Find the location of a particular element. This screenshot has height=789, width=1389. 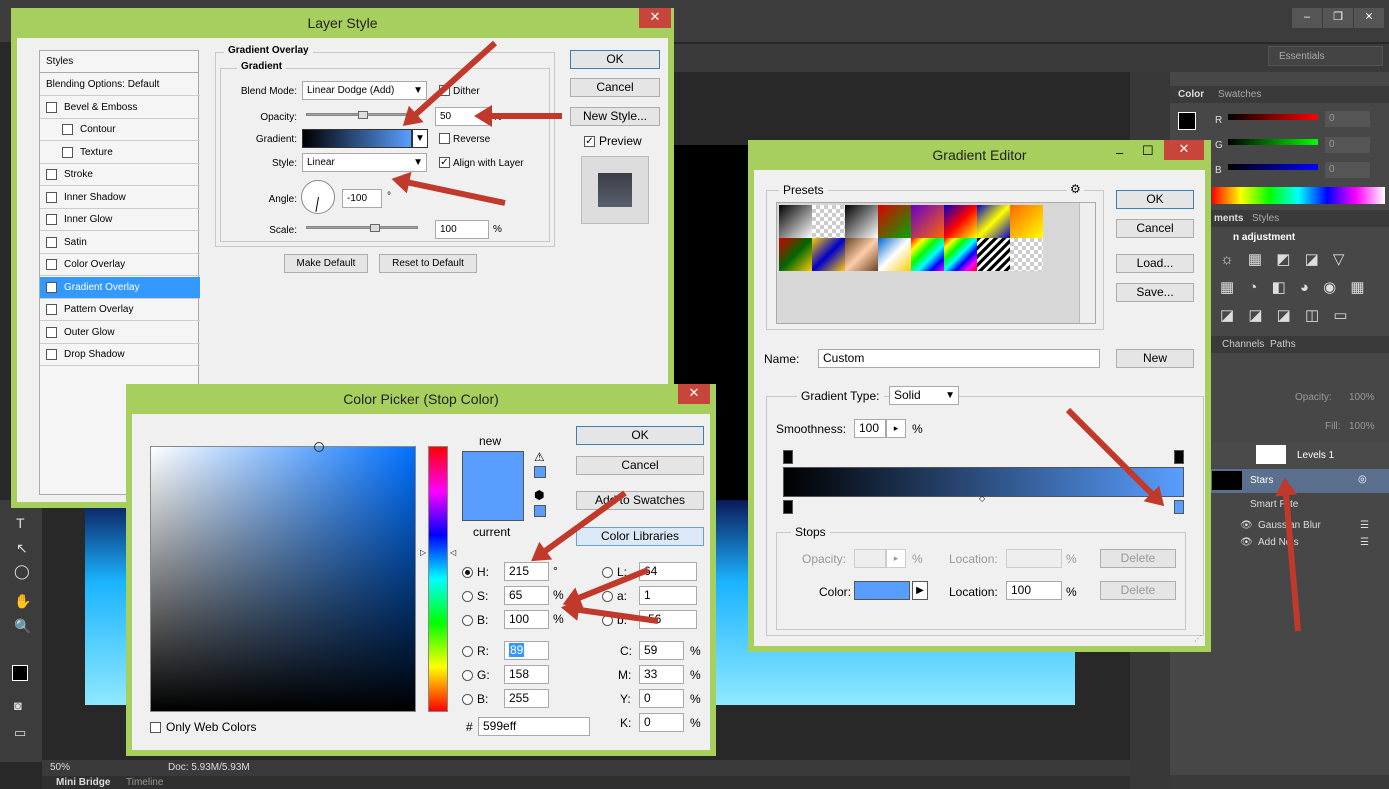

stop-opacity-stepper: ▸ is located at coordinates (896, 558).